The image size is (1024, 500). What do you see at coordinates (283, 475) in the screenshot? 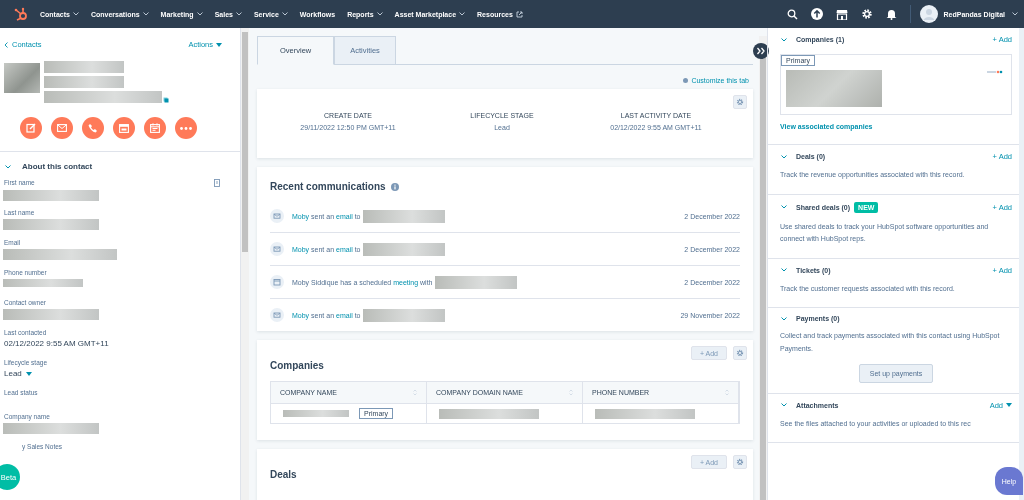
I see `card-title: Deals` at bounding box center [283, 475].